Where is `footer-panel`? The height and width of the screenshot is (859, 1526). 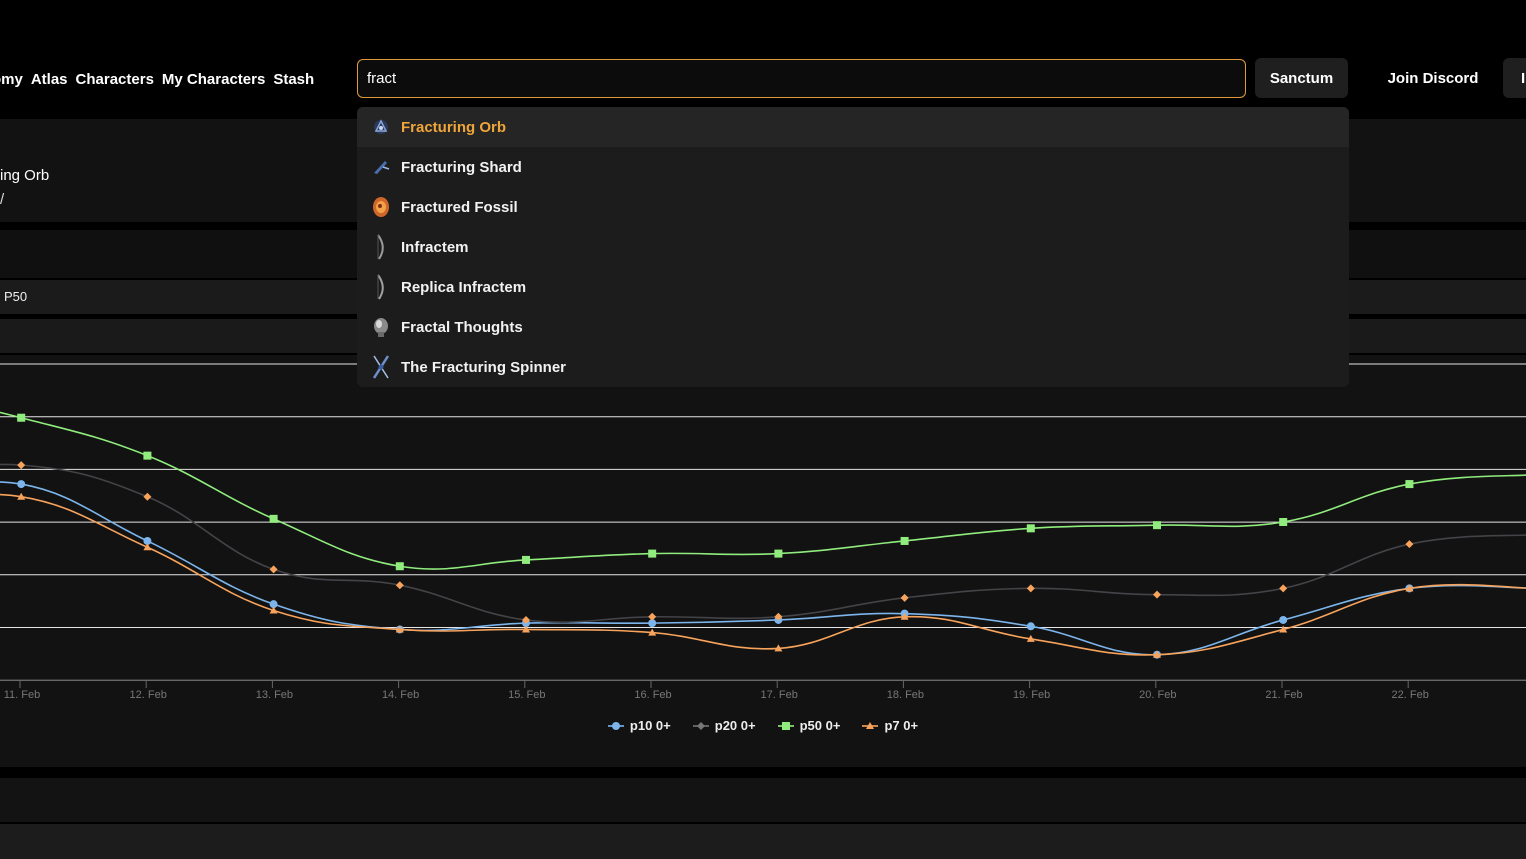 footer-panel is located at coordinates (763, 800).